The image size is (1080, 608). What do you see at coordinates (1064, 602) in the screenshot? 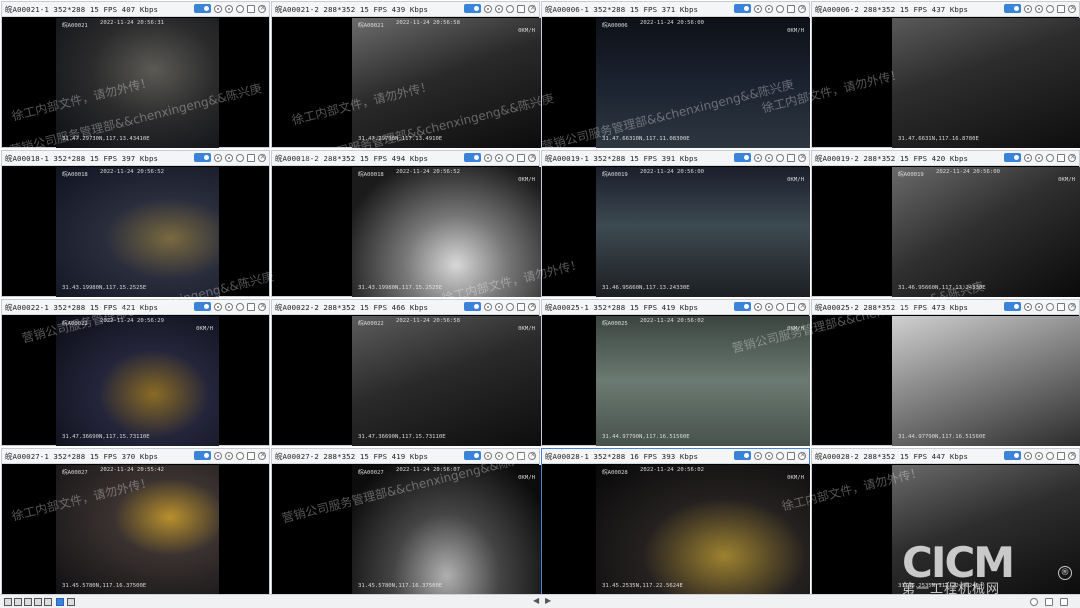
I see `close-all-icon` at bounding box center [1064, 602].